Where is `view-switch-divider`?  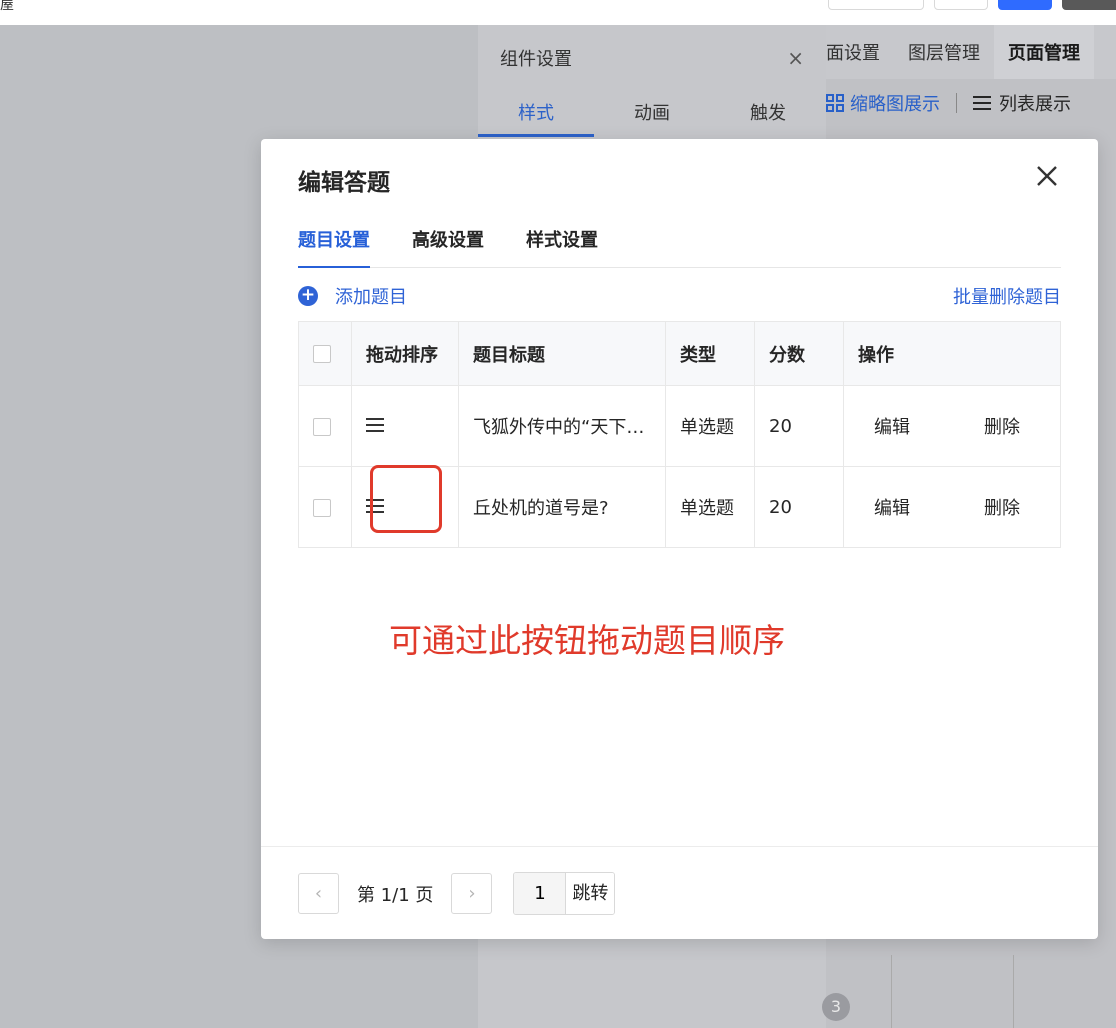
view-switch-divider is located at coordinates (956, 103).